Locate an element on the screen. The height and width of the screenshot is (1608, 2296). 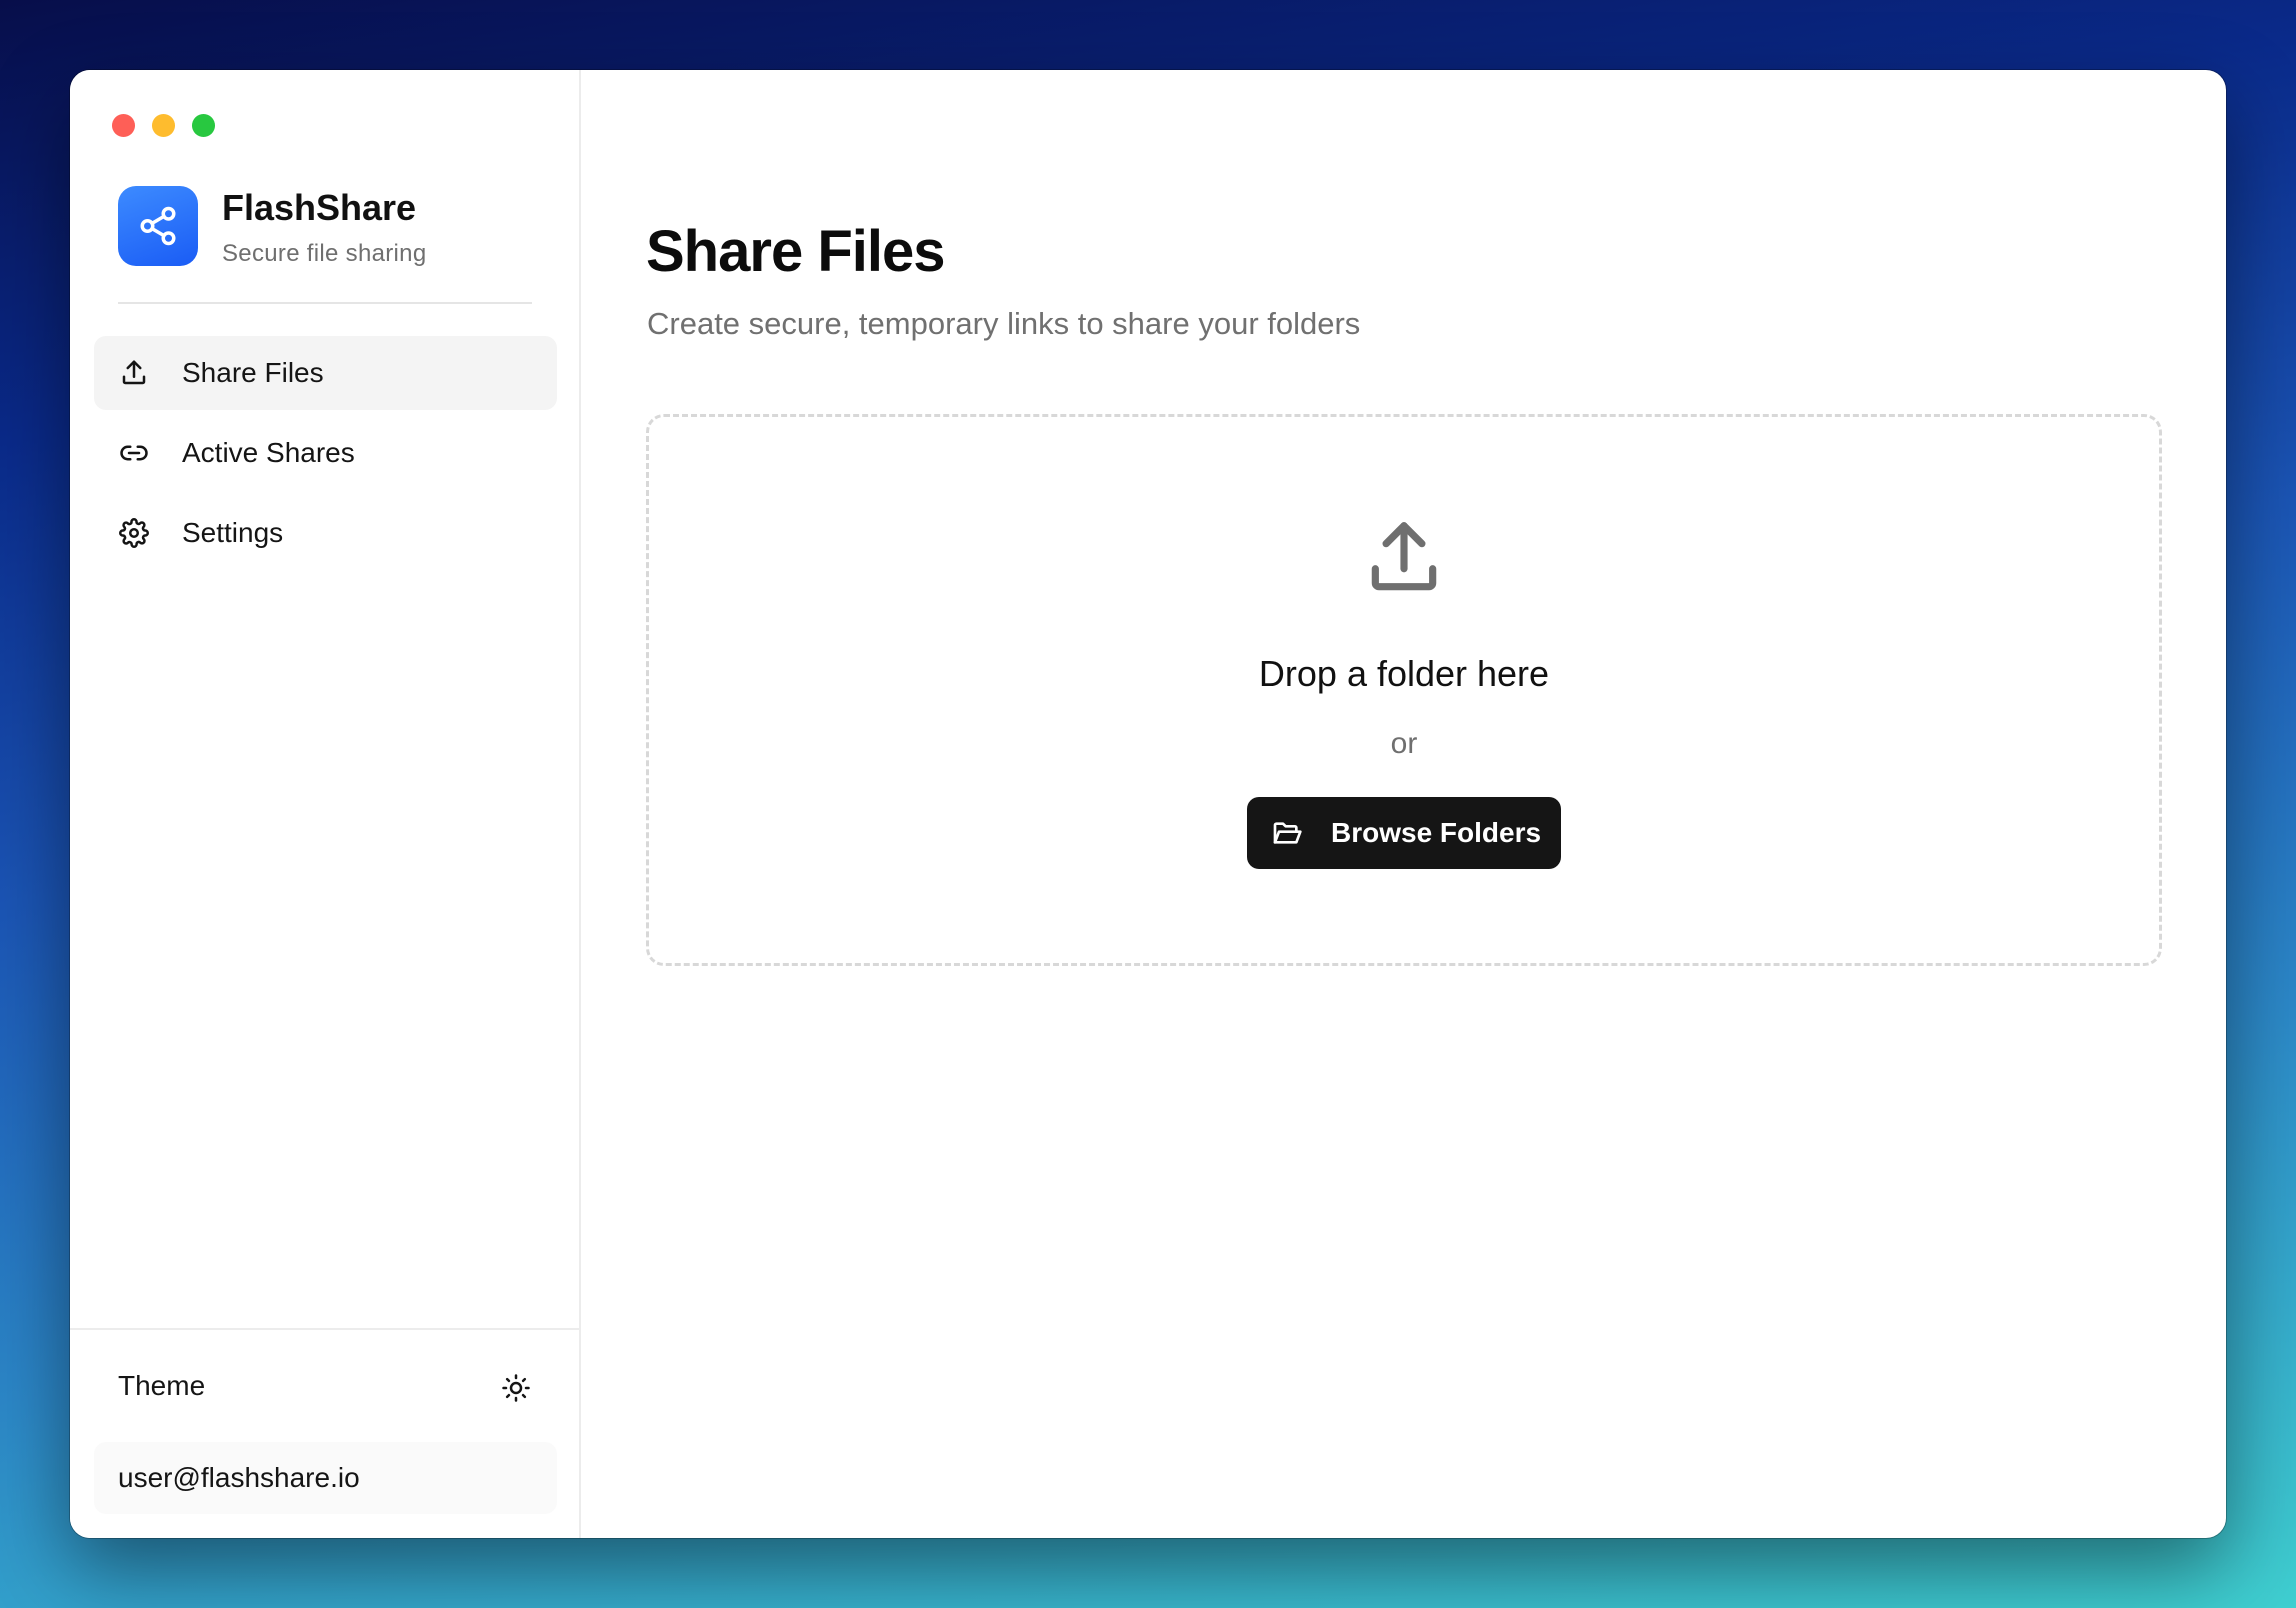
folder-open-icon is located at coordinates (1287, 833).